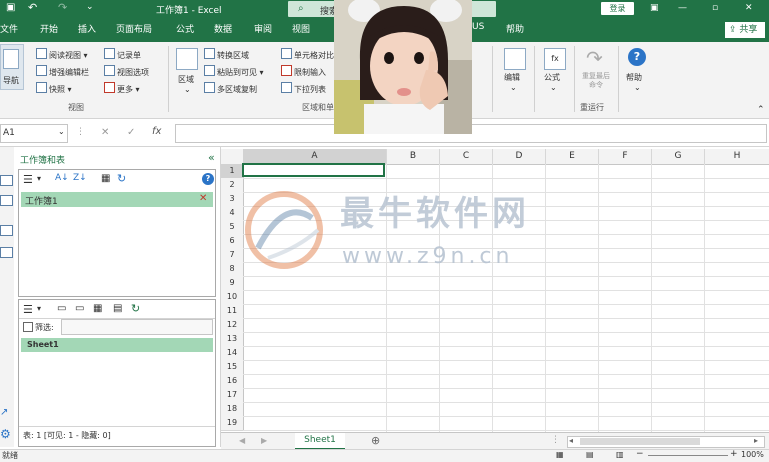  What do you see at coordinates (9, 28) in the screenshot?
I see `tab-file: 文件` at bounding box center [9, 28].